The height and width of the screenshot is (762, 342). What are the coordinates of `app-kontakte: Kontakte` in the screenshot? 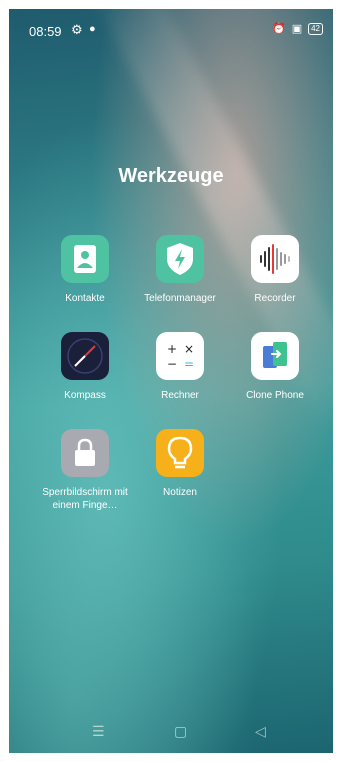 It's located at (85, 270).